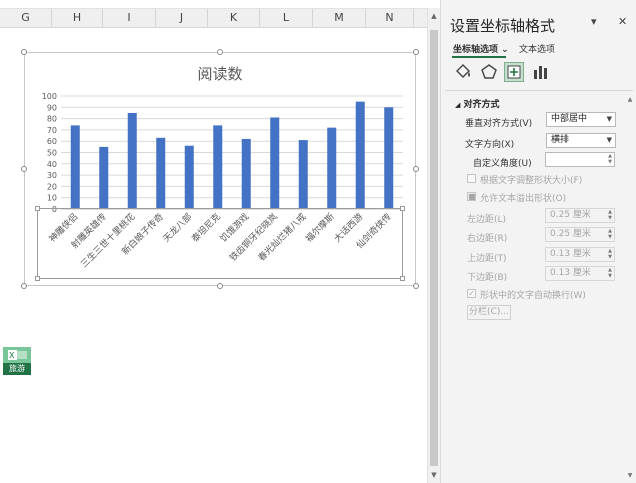 The width and height of the screenshot is (636, 483). I want to click on column-i-header: I, so click(129, 18).